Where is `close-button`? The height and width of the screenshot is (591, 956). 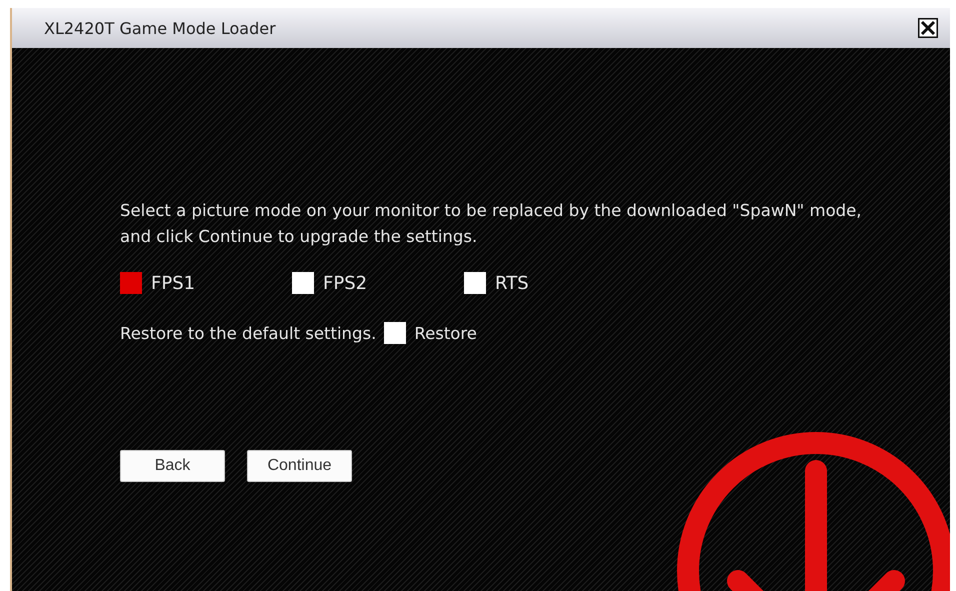 close-button is located at coordinates (928, 28).